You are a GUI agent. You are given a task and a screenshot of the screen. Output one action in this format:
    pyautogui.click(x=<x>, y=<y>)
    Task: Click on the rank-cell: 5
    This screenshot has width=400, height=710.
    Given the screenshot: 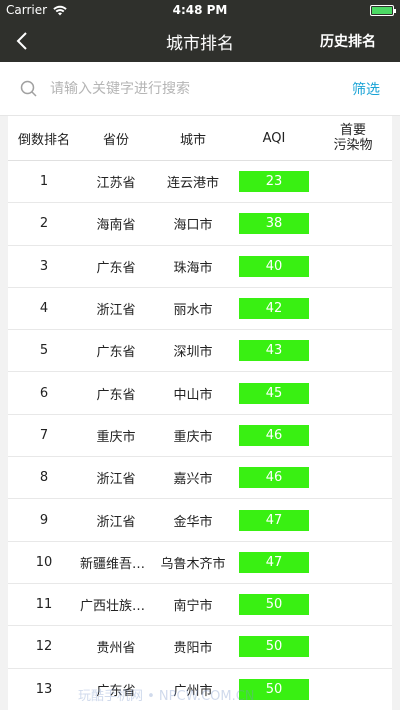 What is the action you would take?
    pyautogui.click(x=44, y=351)
    